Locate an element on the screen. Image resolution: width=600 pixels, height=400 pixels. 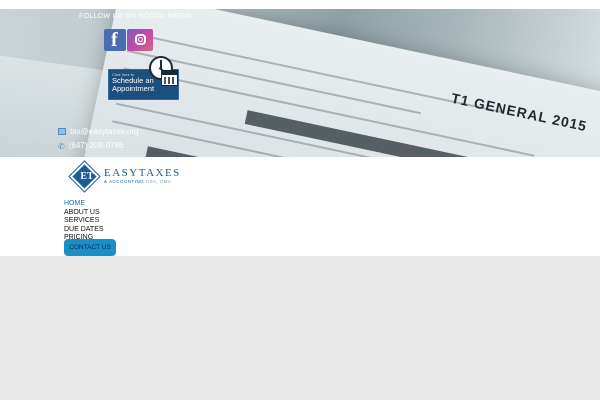
email-contact: tax@easytaxes.org is located at coordinates (98, 131).